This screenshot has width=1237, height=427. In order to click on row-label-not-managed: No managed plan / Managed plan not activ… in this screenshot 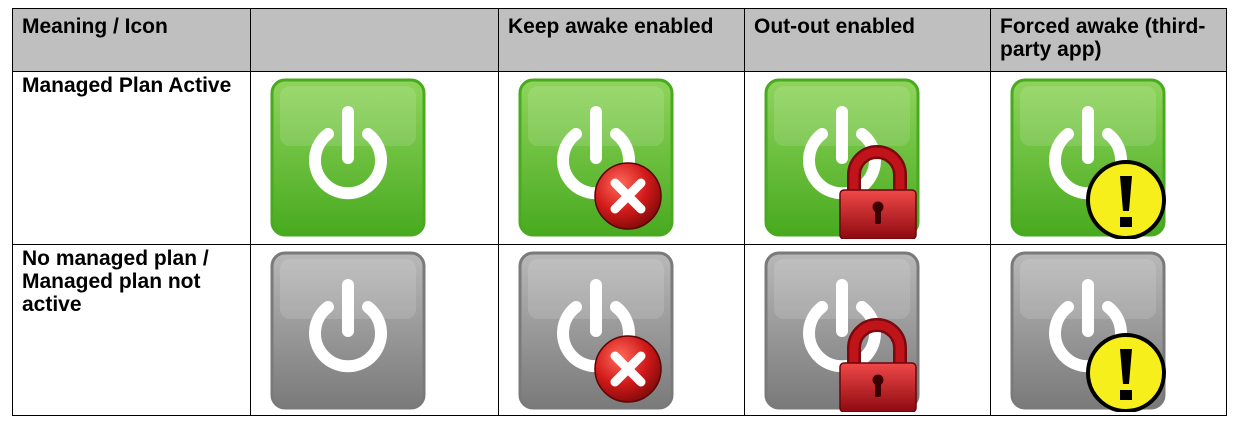, I will do `click(115, 281)`.